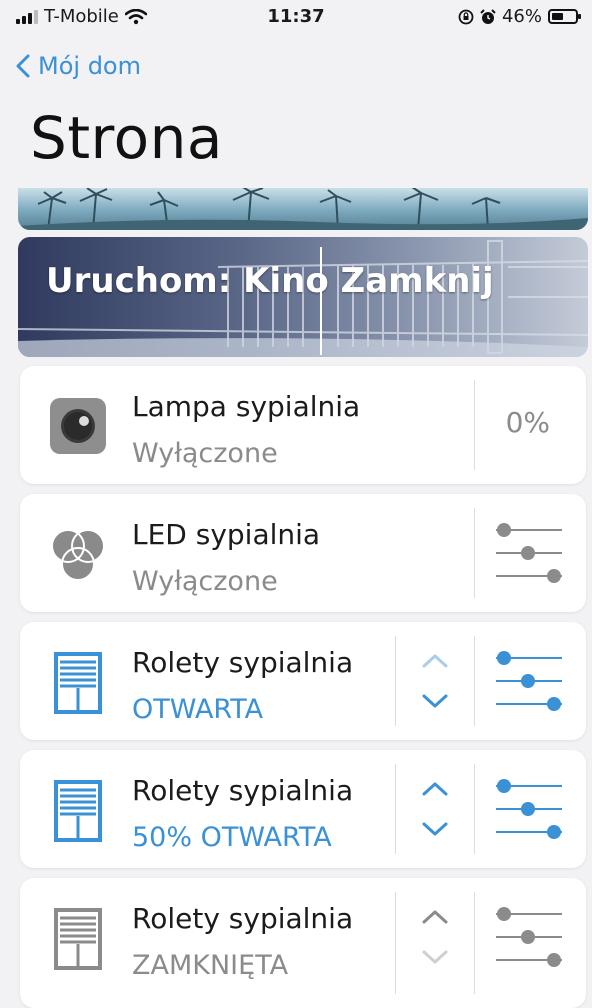 Image resolution: width=592 pixels, height=1008 pixels. What do you see at coordinates (270, 281) in the screenshot?
I see `scene-label: Uruchom: Kino Zamknij` at bounding box center [270, 281].